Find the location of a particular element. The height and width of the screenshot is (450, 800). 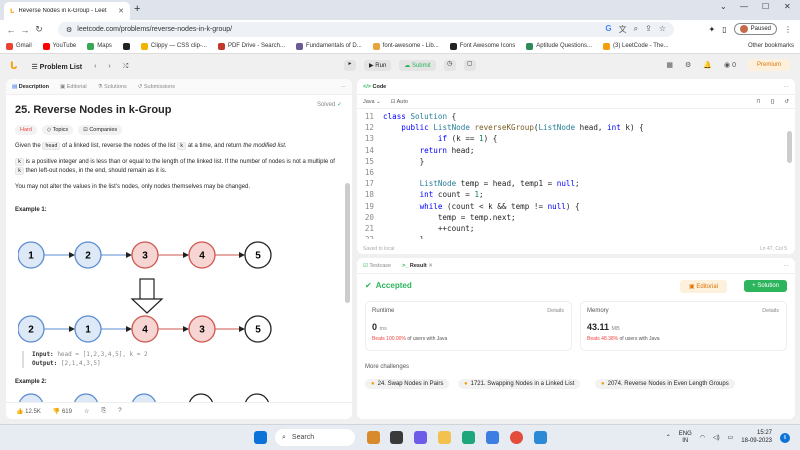

challenge-link: ● 24. Swap Nodes in Pairs is located at coordinates (407, 384).